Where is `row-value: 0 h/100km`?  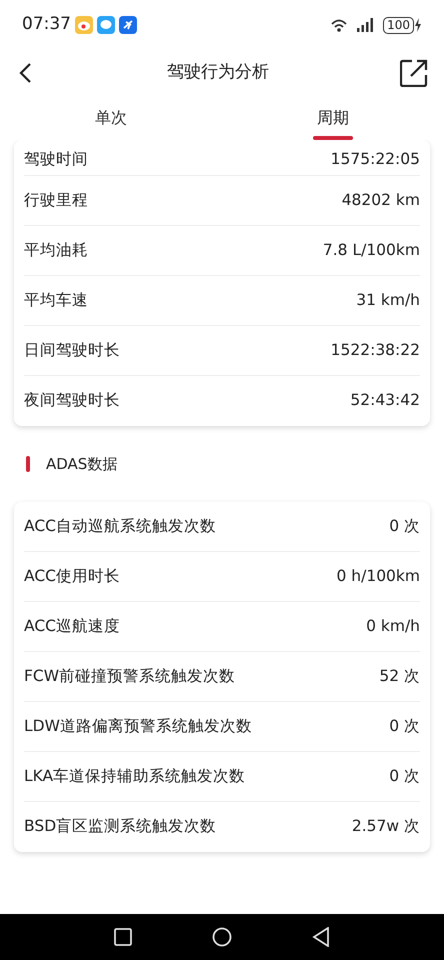
row-value: 0 h/100km is located at coordinates (378, 576).